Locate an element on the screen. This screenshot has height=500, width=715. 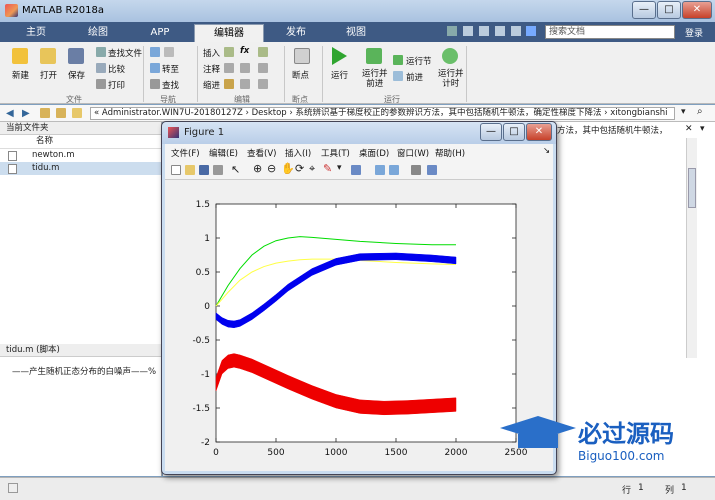
search-folder-icon: ⌕ is located at coordinates (700, 111).